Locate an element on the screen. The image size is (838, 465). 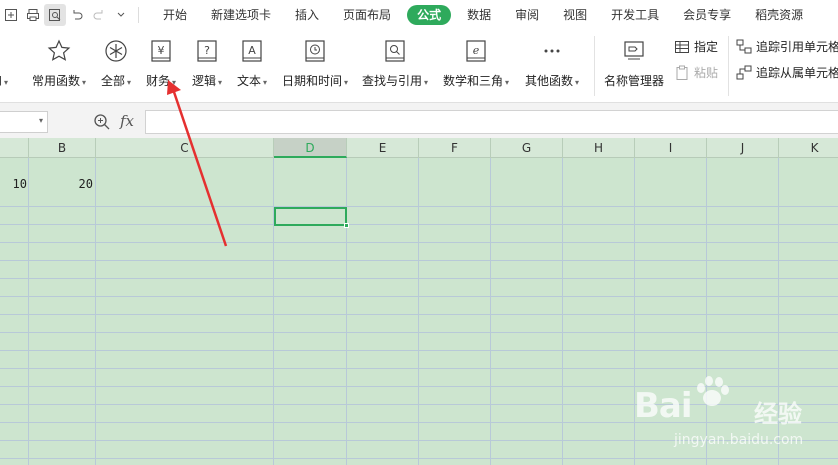
baidu-watermark: Bai 经验 jingyan.baidu.com is located at coordinates (729, 417).